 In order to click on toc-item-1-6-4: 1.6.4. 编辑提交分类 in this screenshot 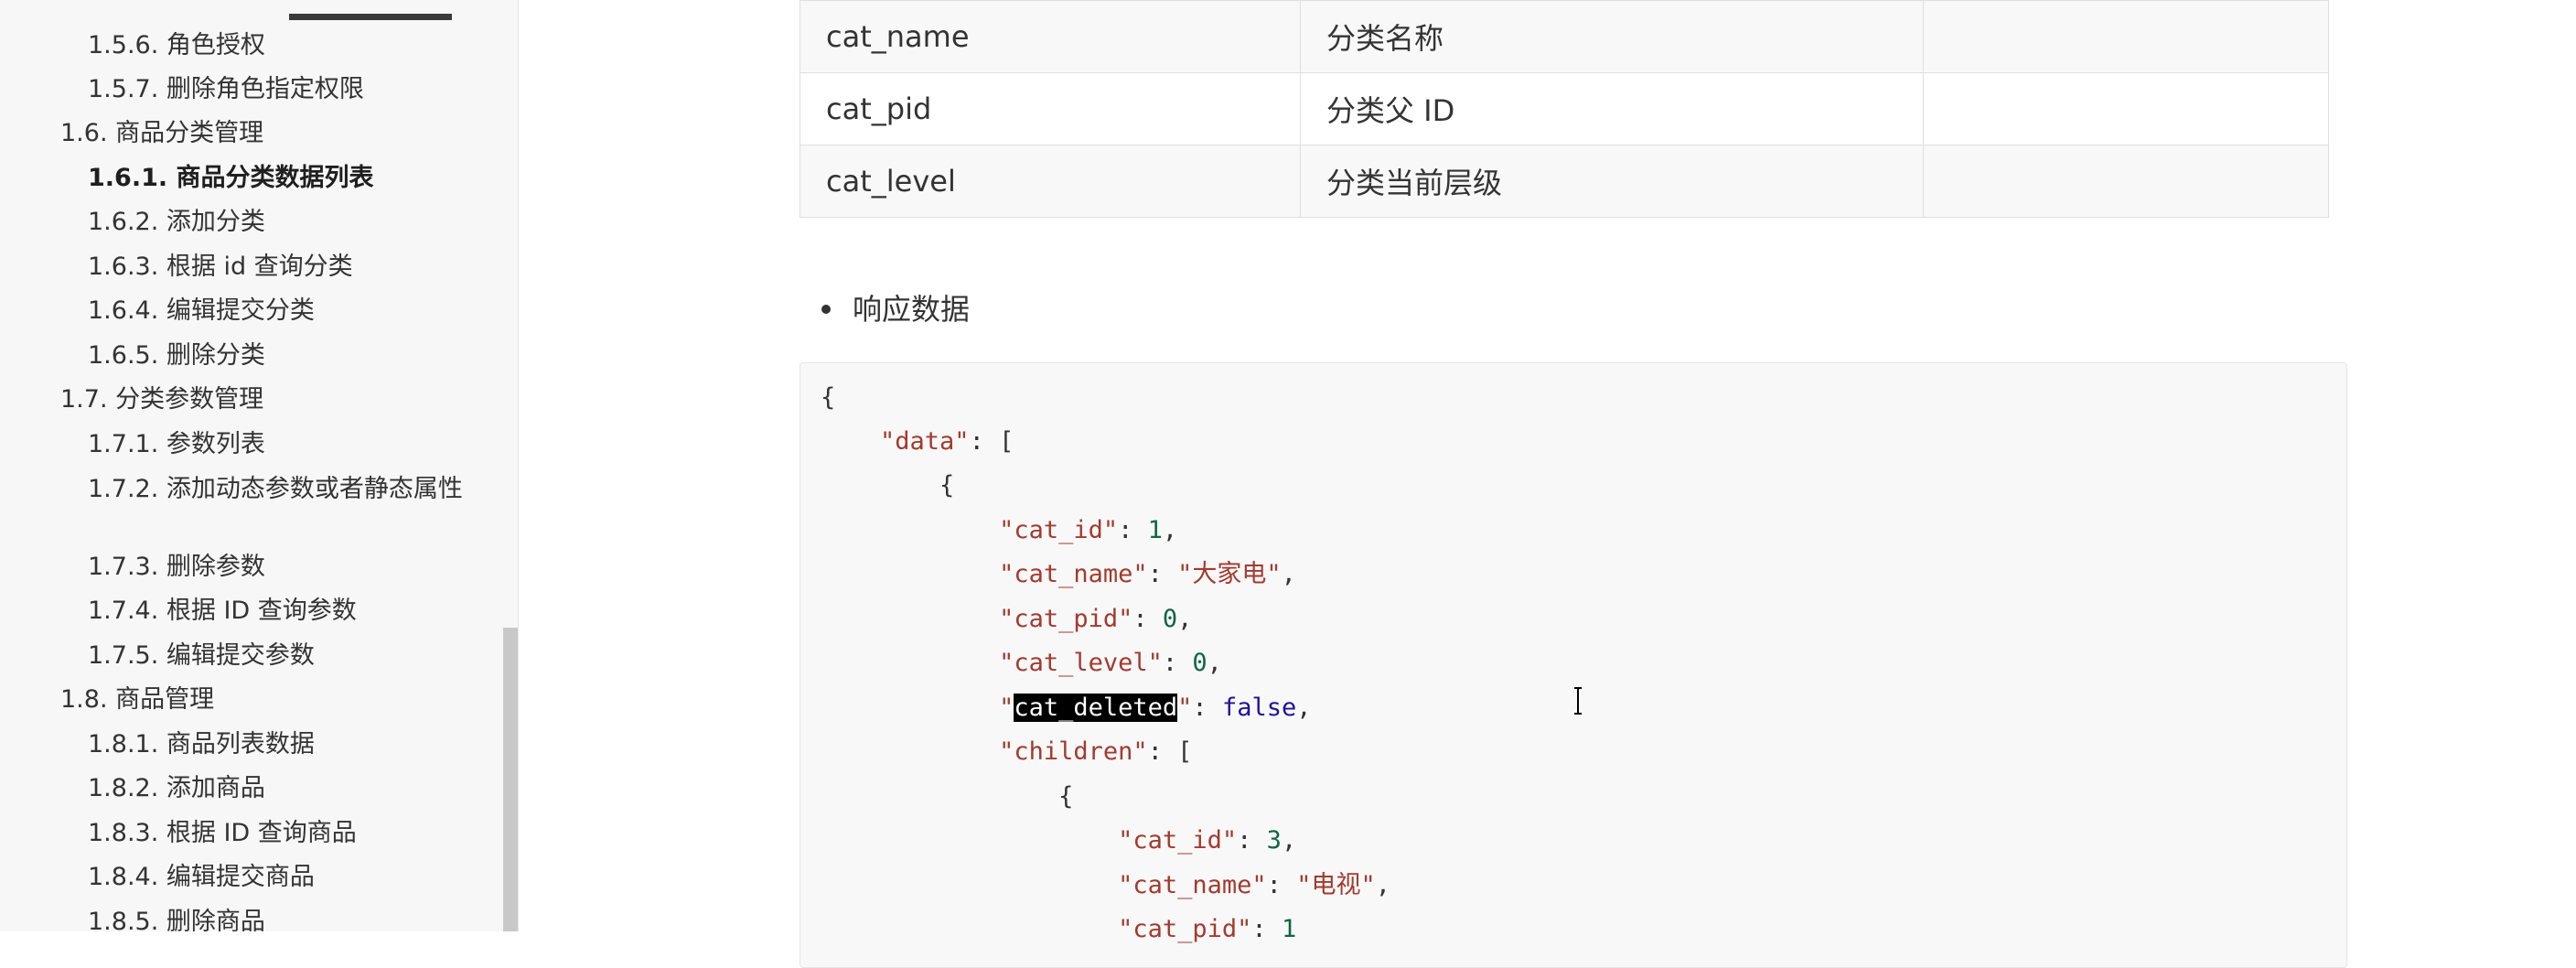, I will do `click(202, 311)`.